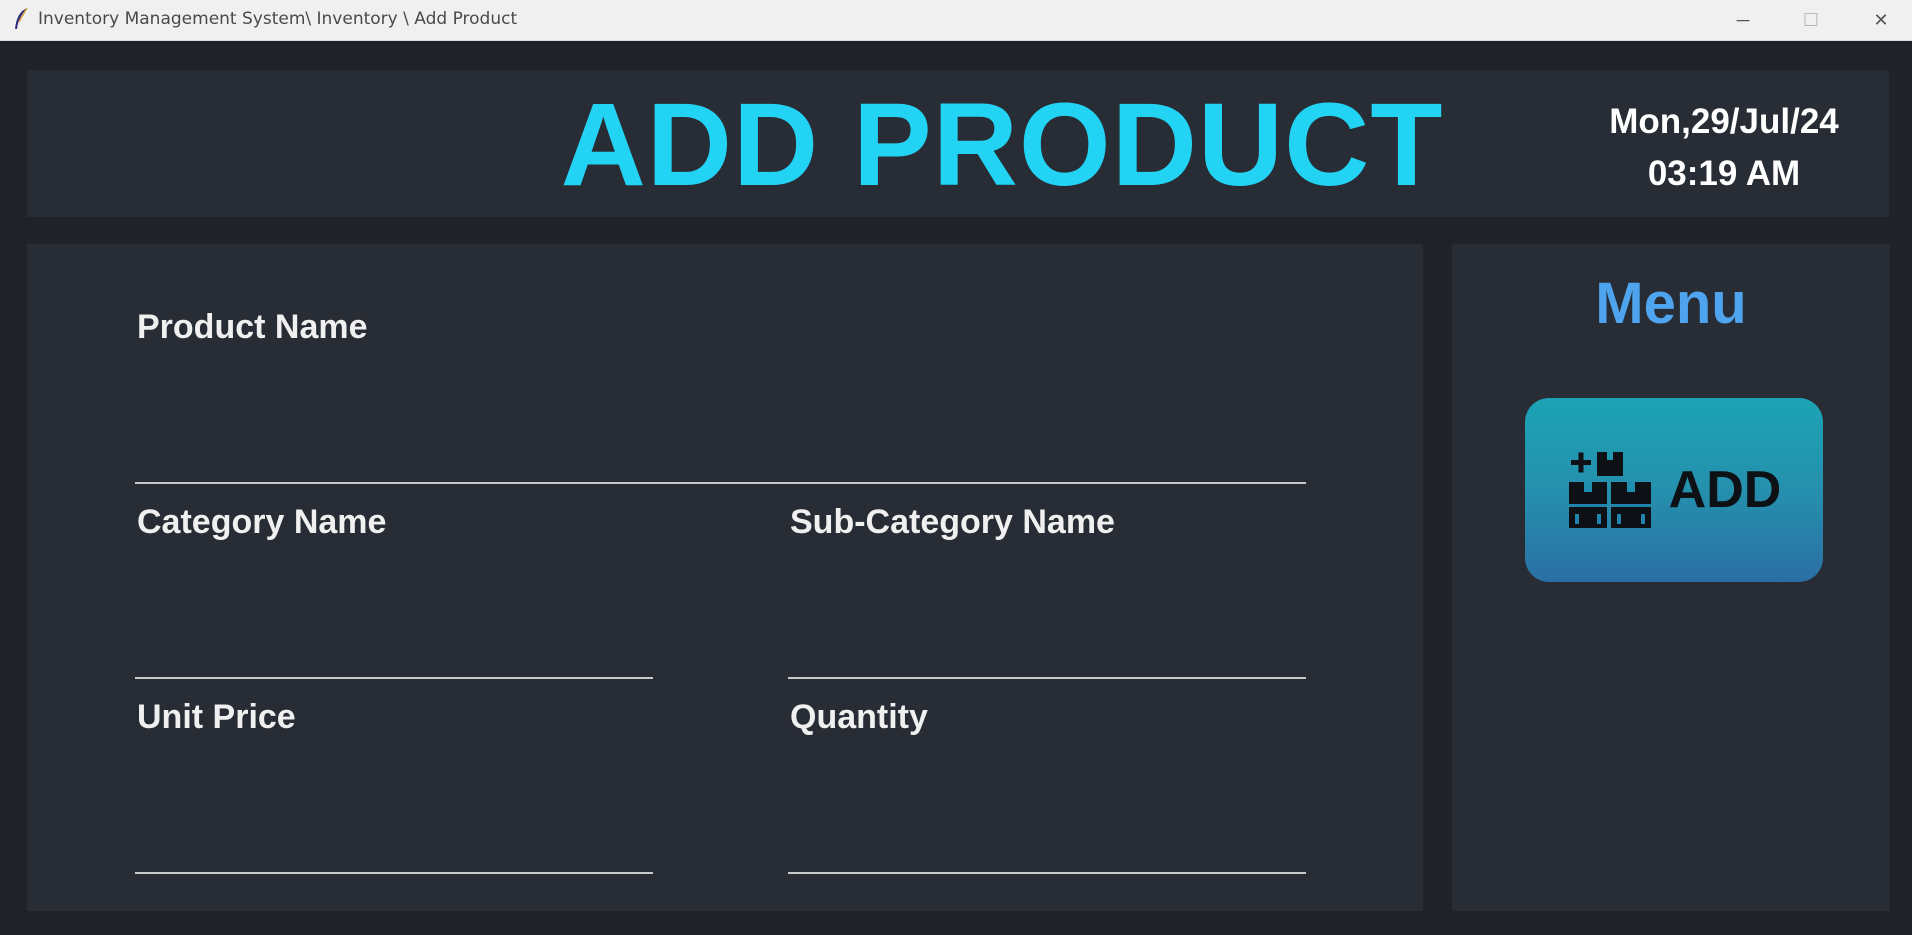  I want to click on product-name-label: Product Name, so click(252, 327).